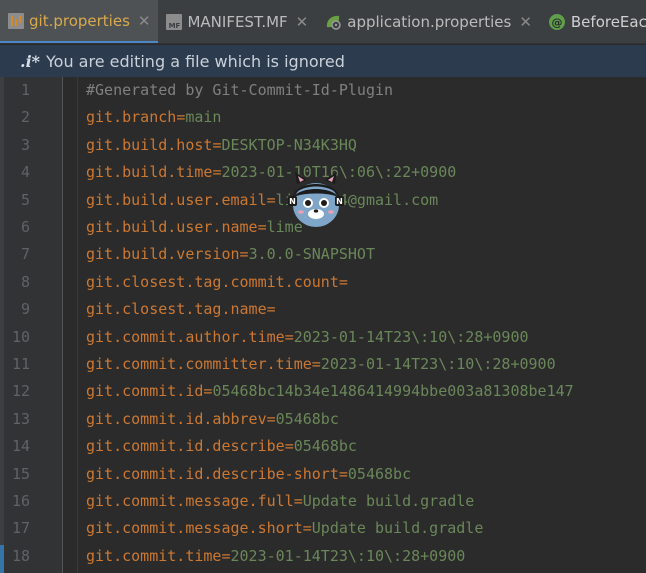 The image size is (646, 573). I want to click on property-value: 3.0.0-SNAPSHOT, so click(311, 254).